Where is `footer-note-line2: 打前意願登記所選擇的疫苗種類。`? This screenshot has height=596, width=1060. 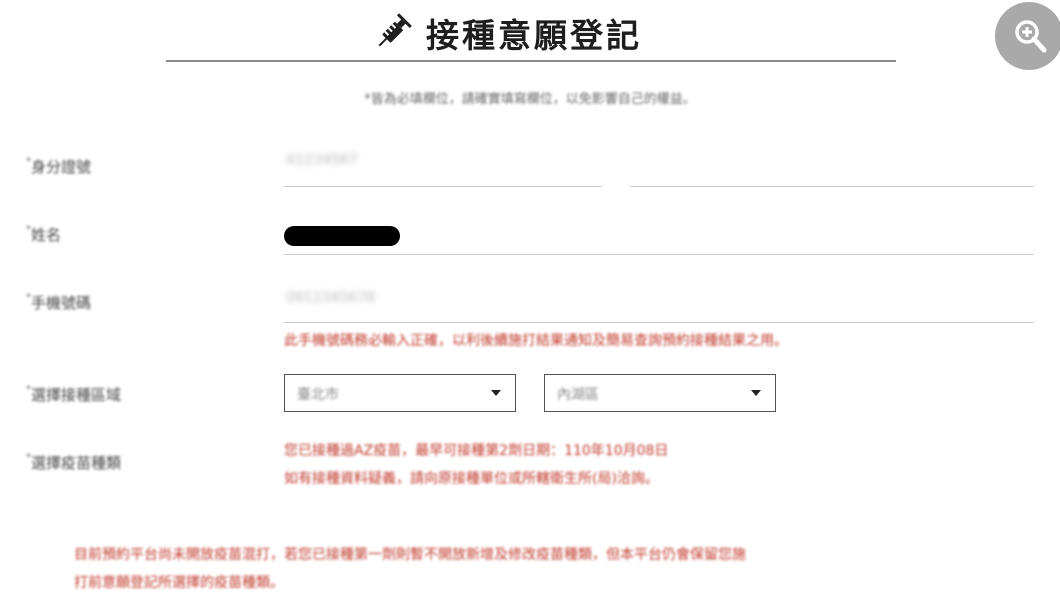
footer-note-line2: 打前意願登記所選擇的疫苗種類。 is located at coordinates (179, 583).